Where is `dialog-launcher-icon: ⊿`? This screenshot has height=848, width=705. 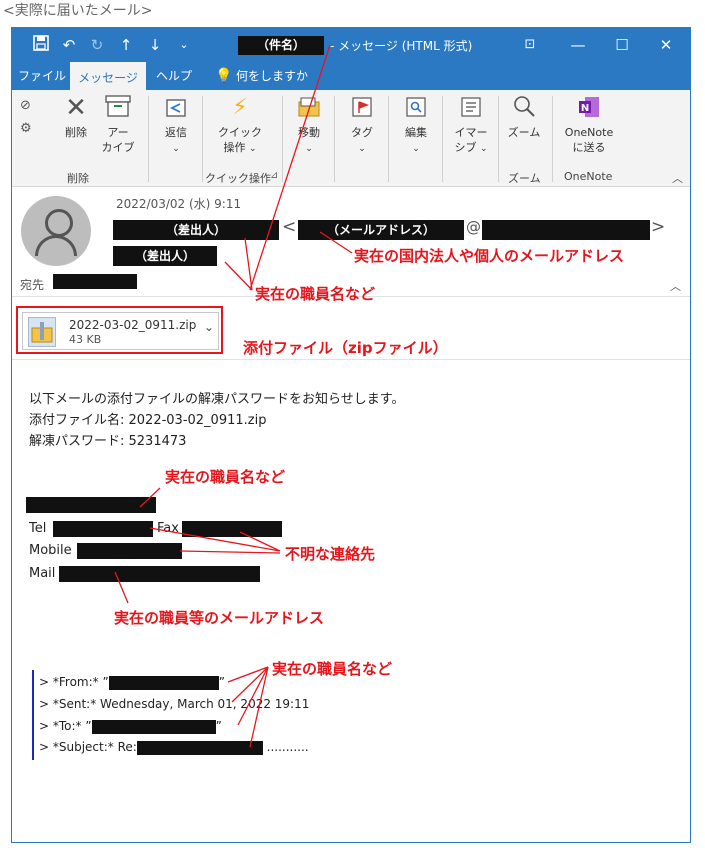 dialog-launcher-icon: ⊿ is located at coordinates (274, 175).